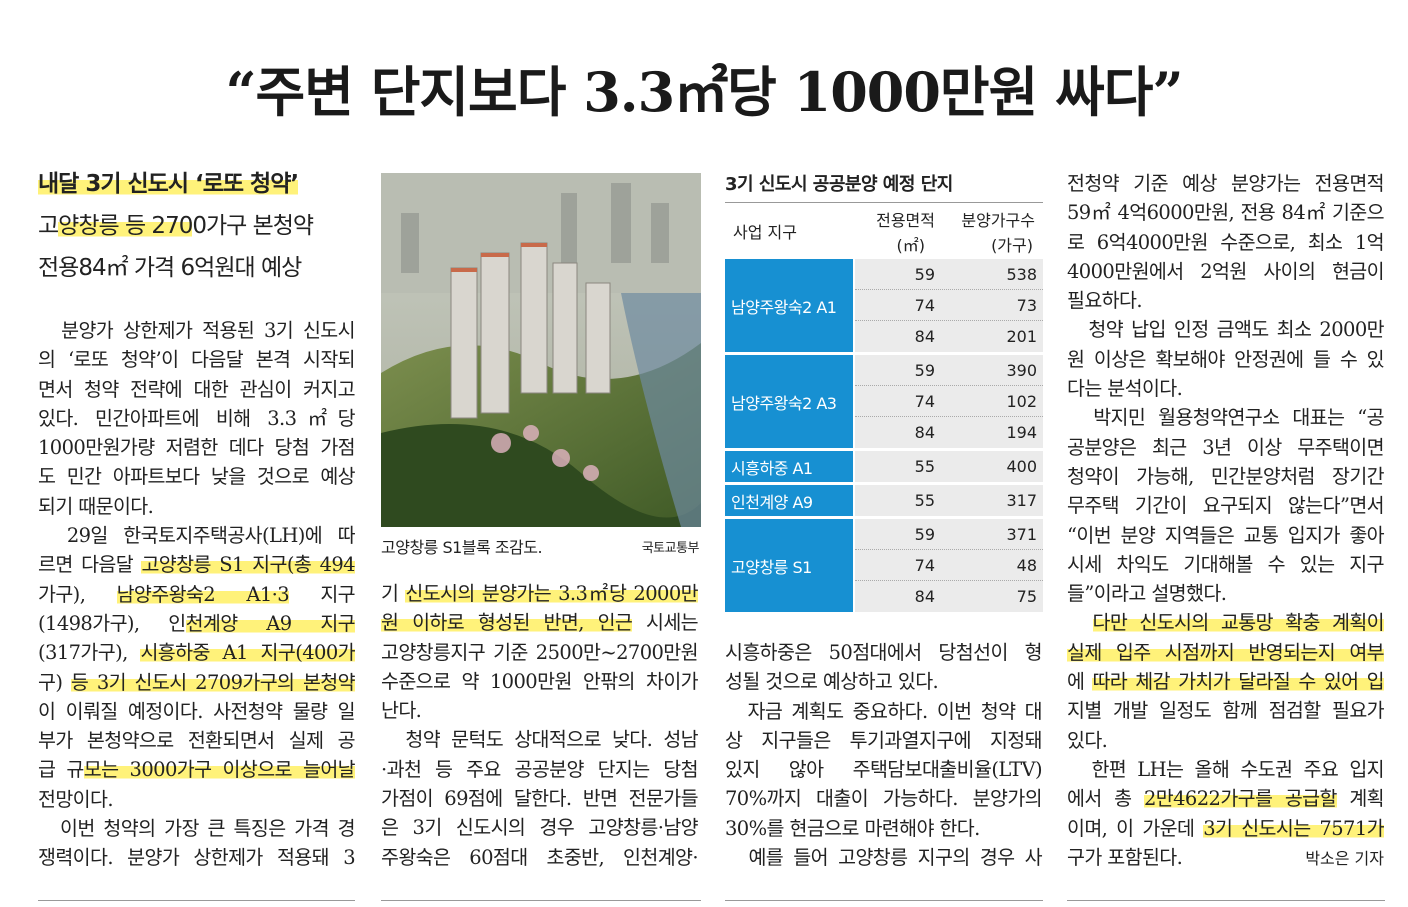  Describe the element at coordinates (54, 682) in the screenshot. I see `text-segment: 구)` at that location.